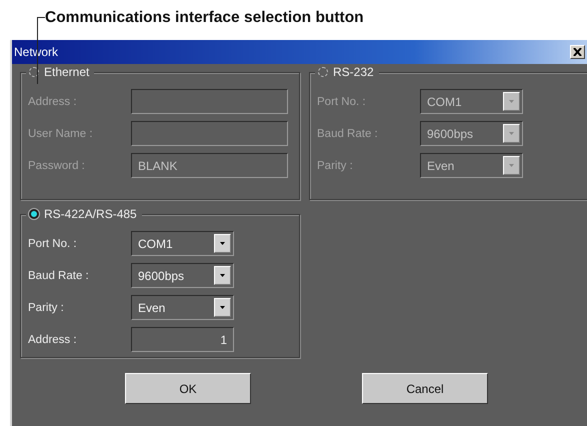 The height and width of the screenshot is (426, 587). Describe the element at coordinates (90, 214) in the screenshot. I see `group-label: RS-422A/RS-485` at that location.